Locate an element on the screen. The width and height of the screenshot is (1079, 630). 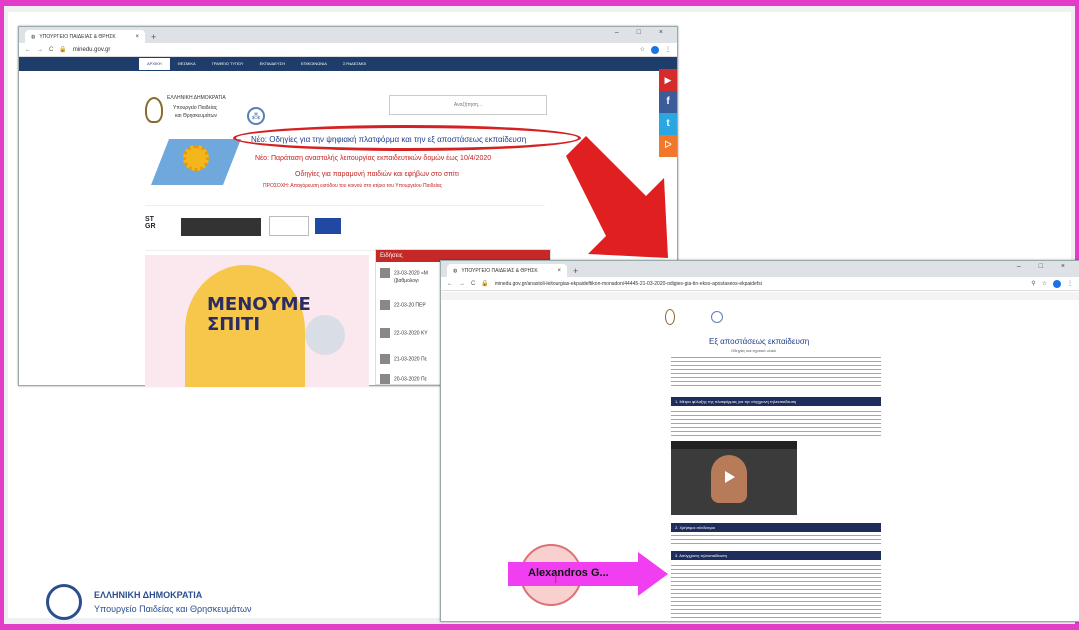
sun-icon is located at coordinates (196, 158).